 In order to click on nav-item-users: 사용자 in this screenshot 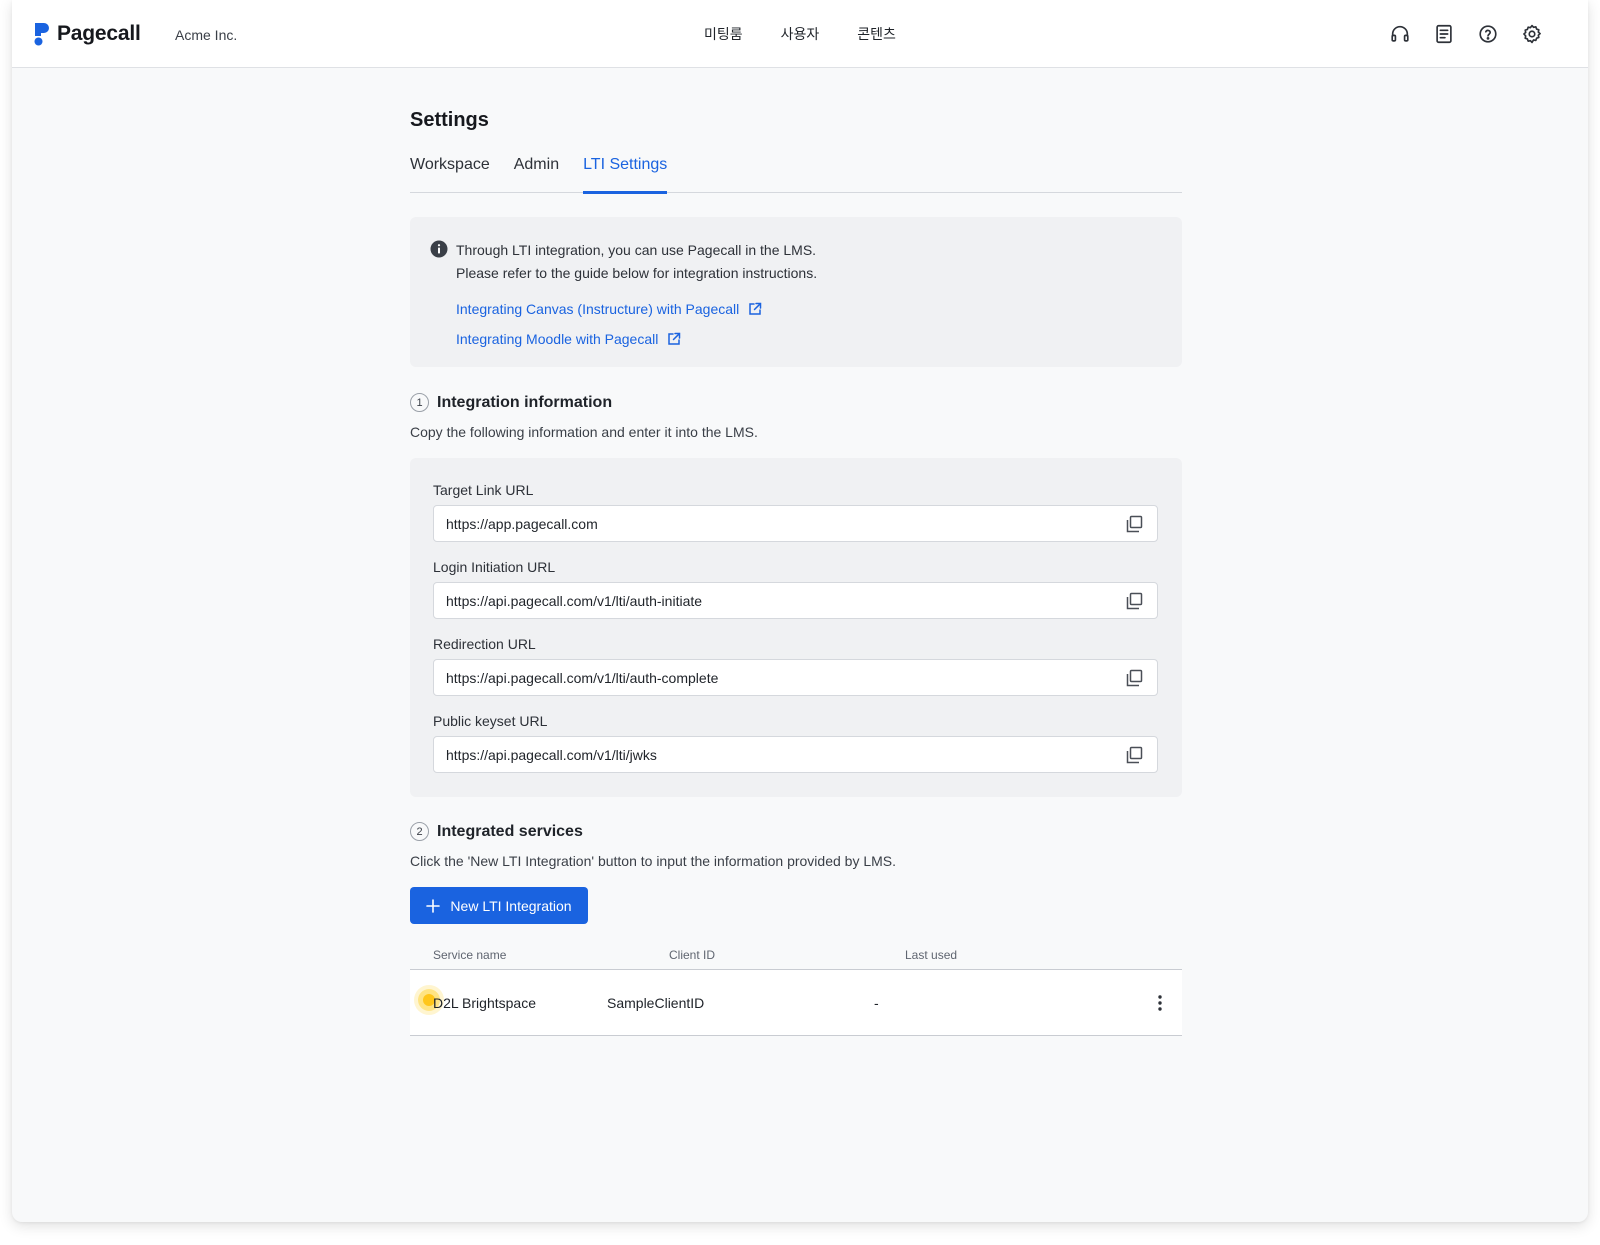, I will do `click(800, 34)`.